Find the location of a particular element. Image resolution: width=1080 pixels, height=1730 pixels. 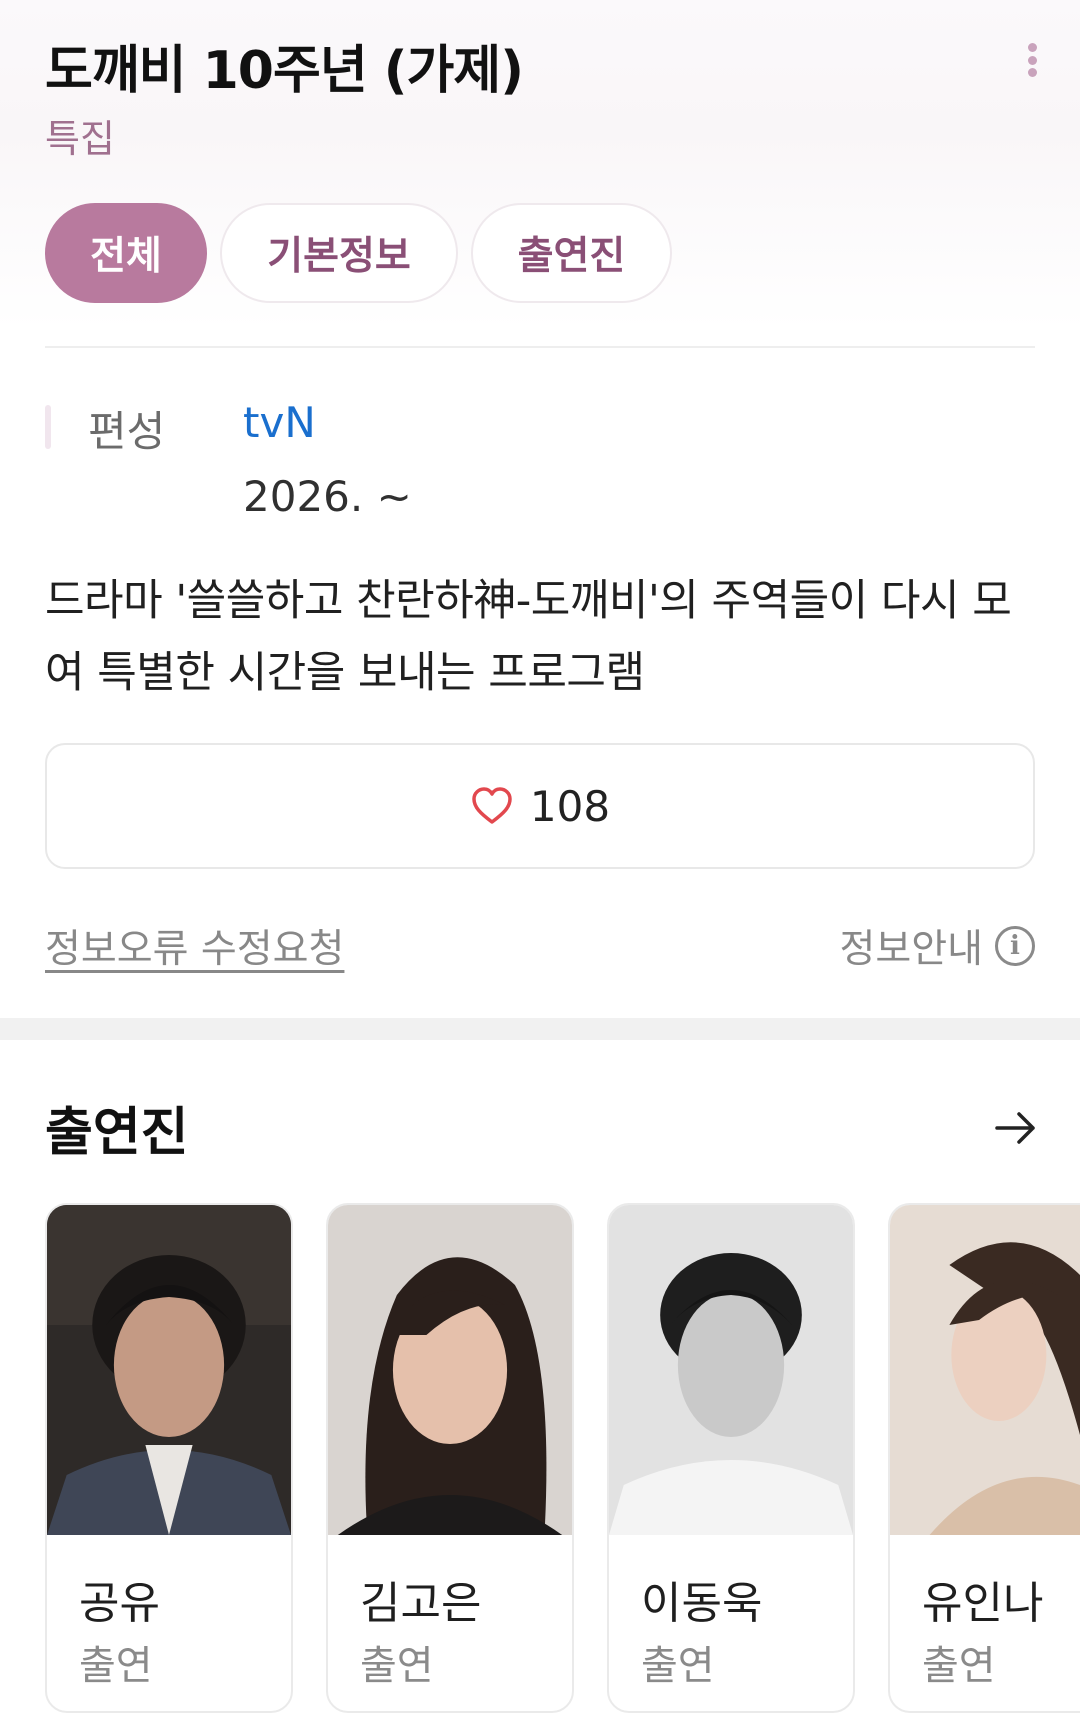

like-button: 108 is located at coordinates (540, 806).